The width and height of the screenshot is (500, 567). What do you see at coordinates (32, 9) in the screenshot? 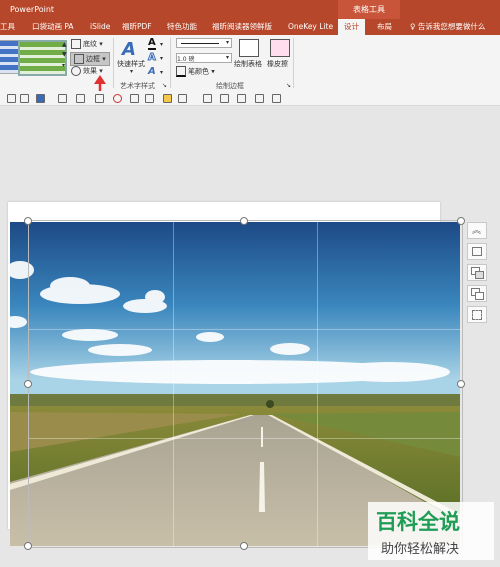
I see `app-title: PowerPoint` at bounding box center [32, 9].